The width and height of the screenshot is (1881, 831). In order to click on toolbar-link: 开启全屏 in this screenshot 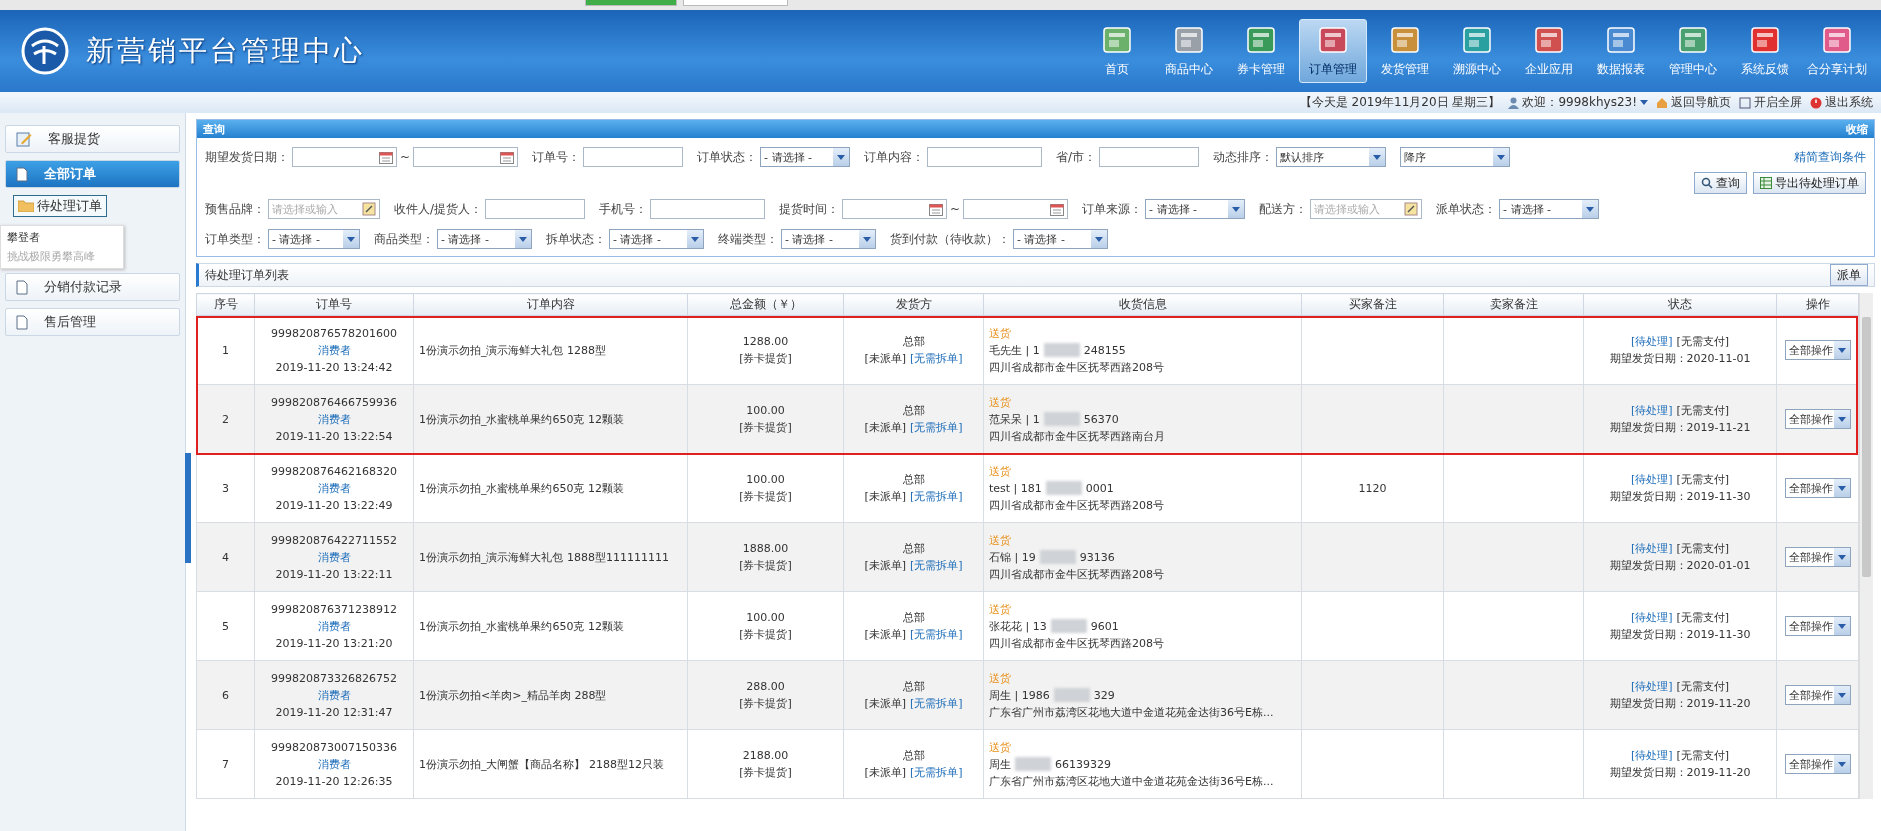, I will do `click(1770, 102)`.